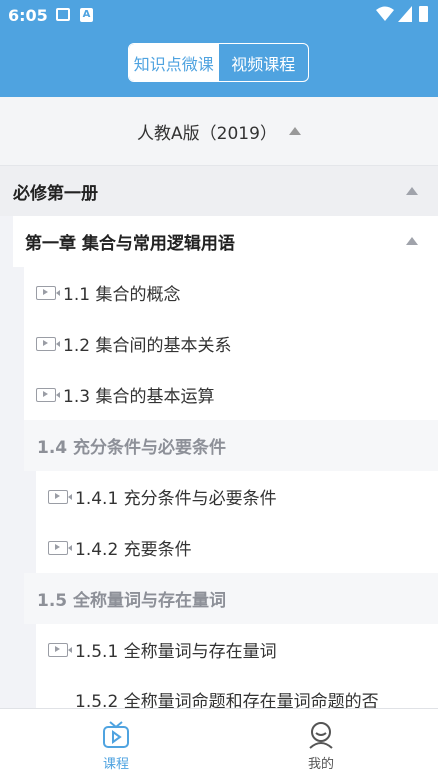 The image size is (438, 779). What do you see at coordinates (227, 700) in the screenshot?
I see `sublesson-label: 1.5.2 全称量词命题和存在量词命题的否` at bounding box center [227, 700].